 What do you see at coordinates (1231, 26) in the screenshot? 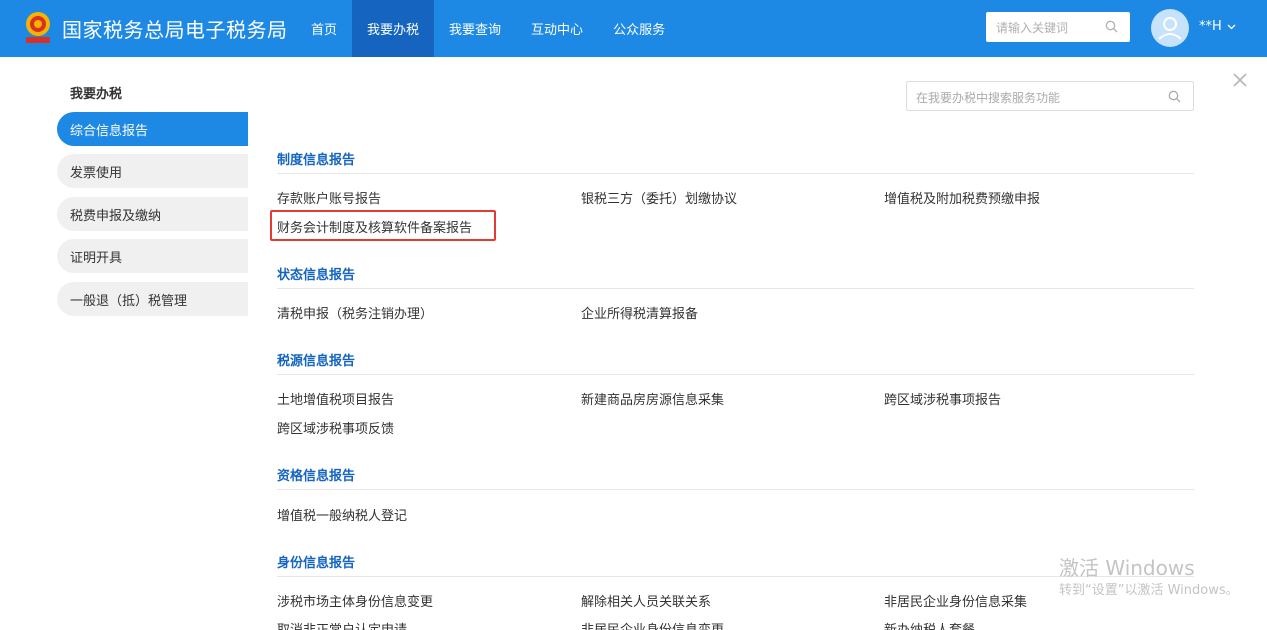
I see `chevron-down-icon` at bounding box center [1231, 26].